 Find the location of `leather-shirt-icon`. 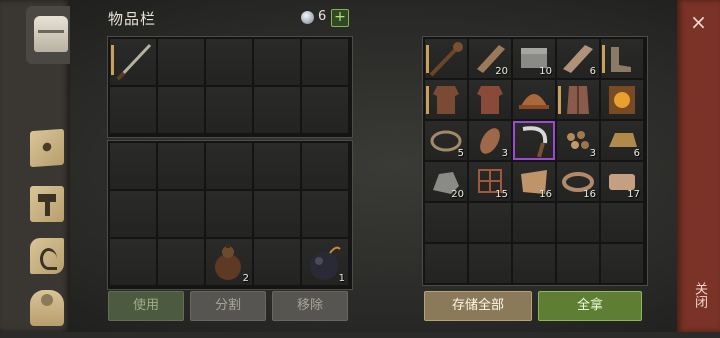

leather-shirt-icon is located at coordinates (490, 100).